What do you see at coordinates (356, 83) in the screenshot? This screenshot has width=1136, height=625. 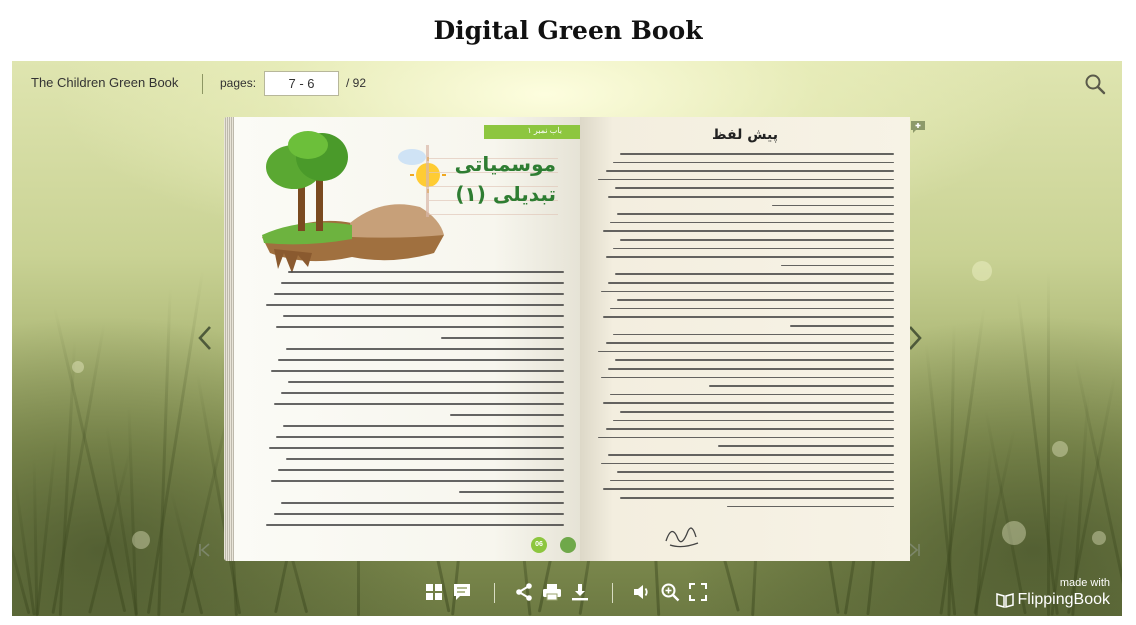 I see `pages-total: / 92` at bounding box center [356, 83].